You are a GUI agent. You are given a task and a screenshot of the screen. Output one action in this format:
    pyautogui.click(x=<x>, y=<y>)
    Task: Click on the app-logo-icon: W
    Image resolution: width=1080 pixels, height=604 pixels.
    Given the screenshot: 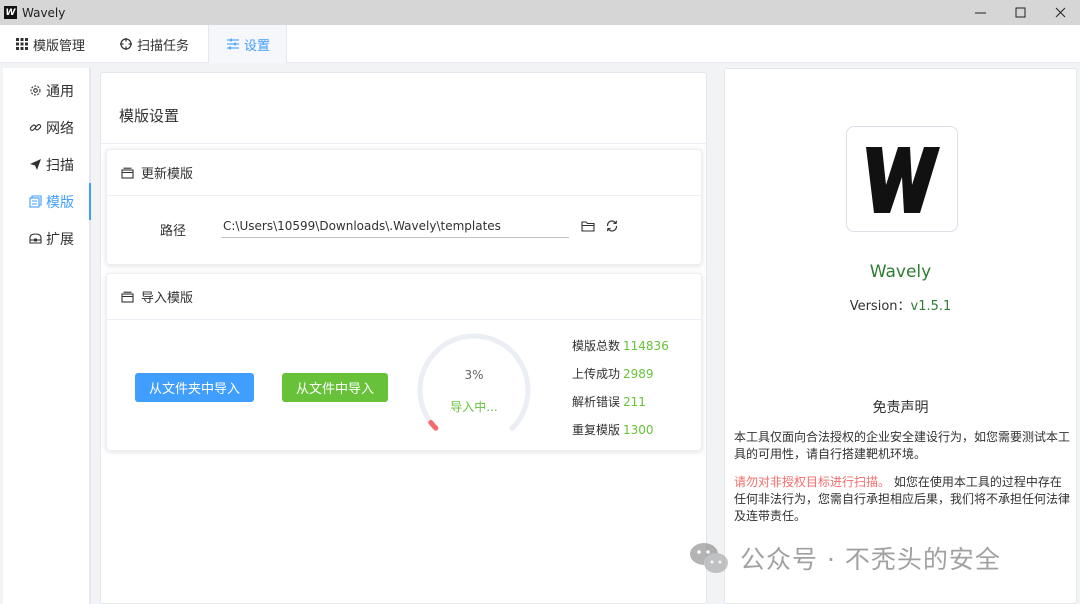 What is the action you would take?
    pyautogui.click(x=10, y=12)
    